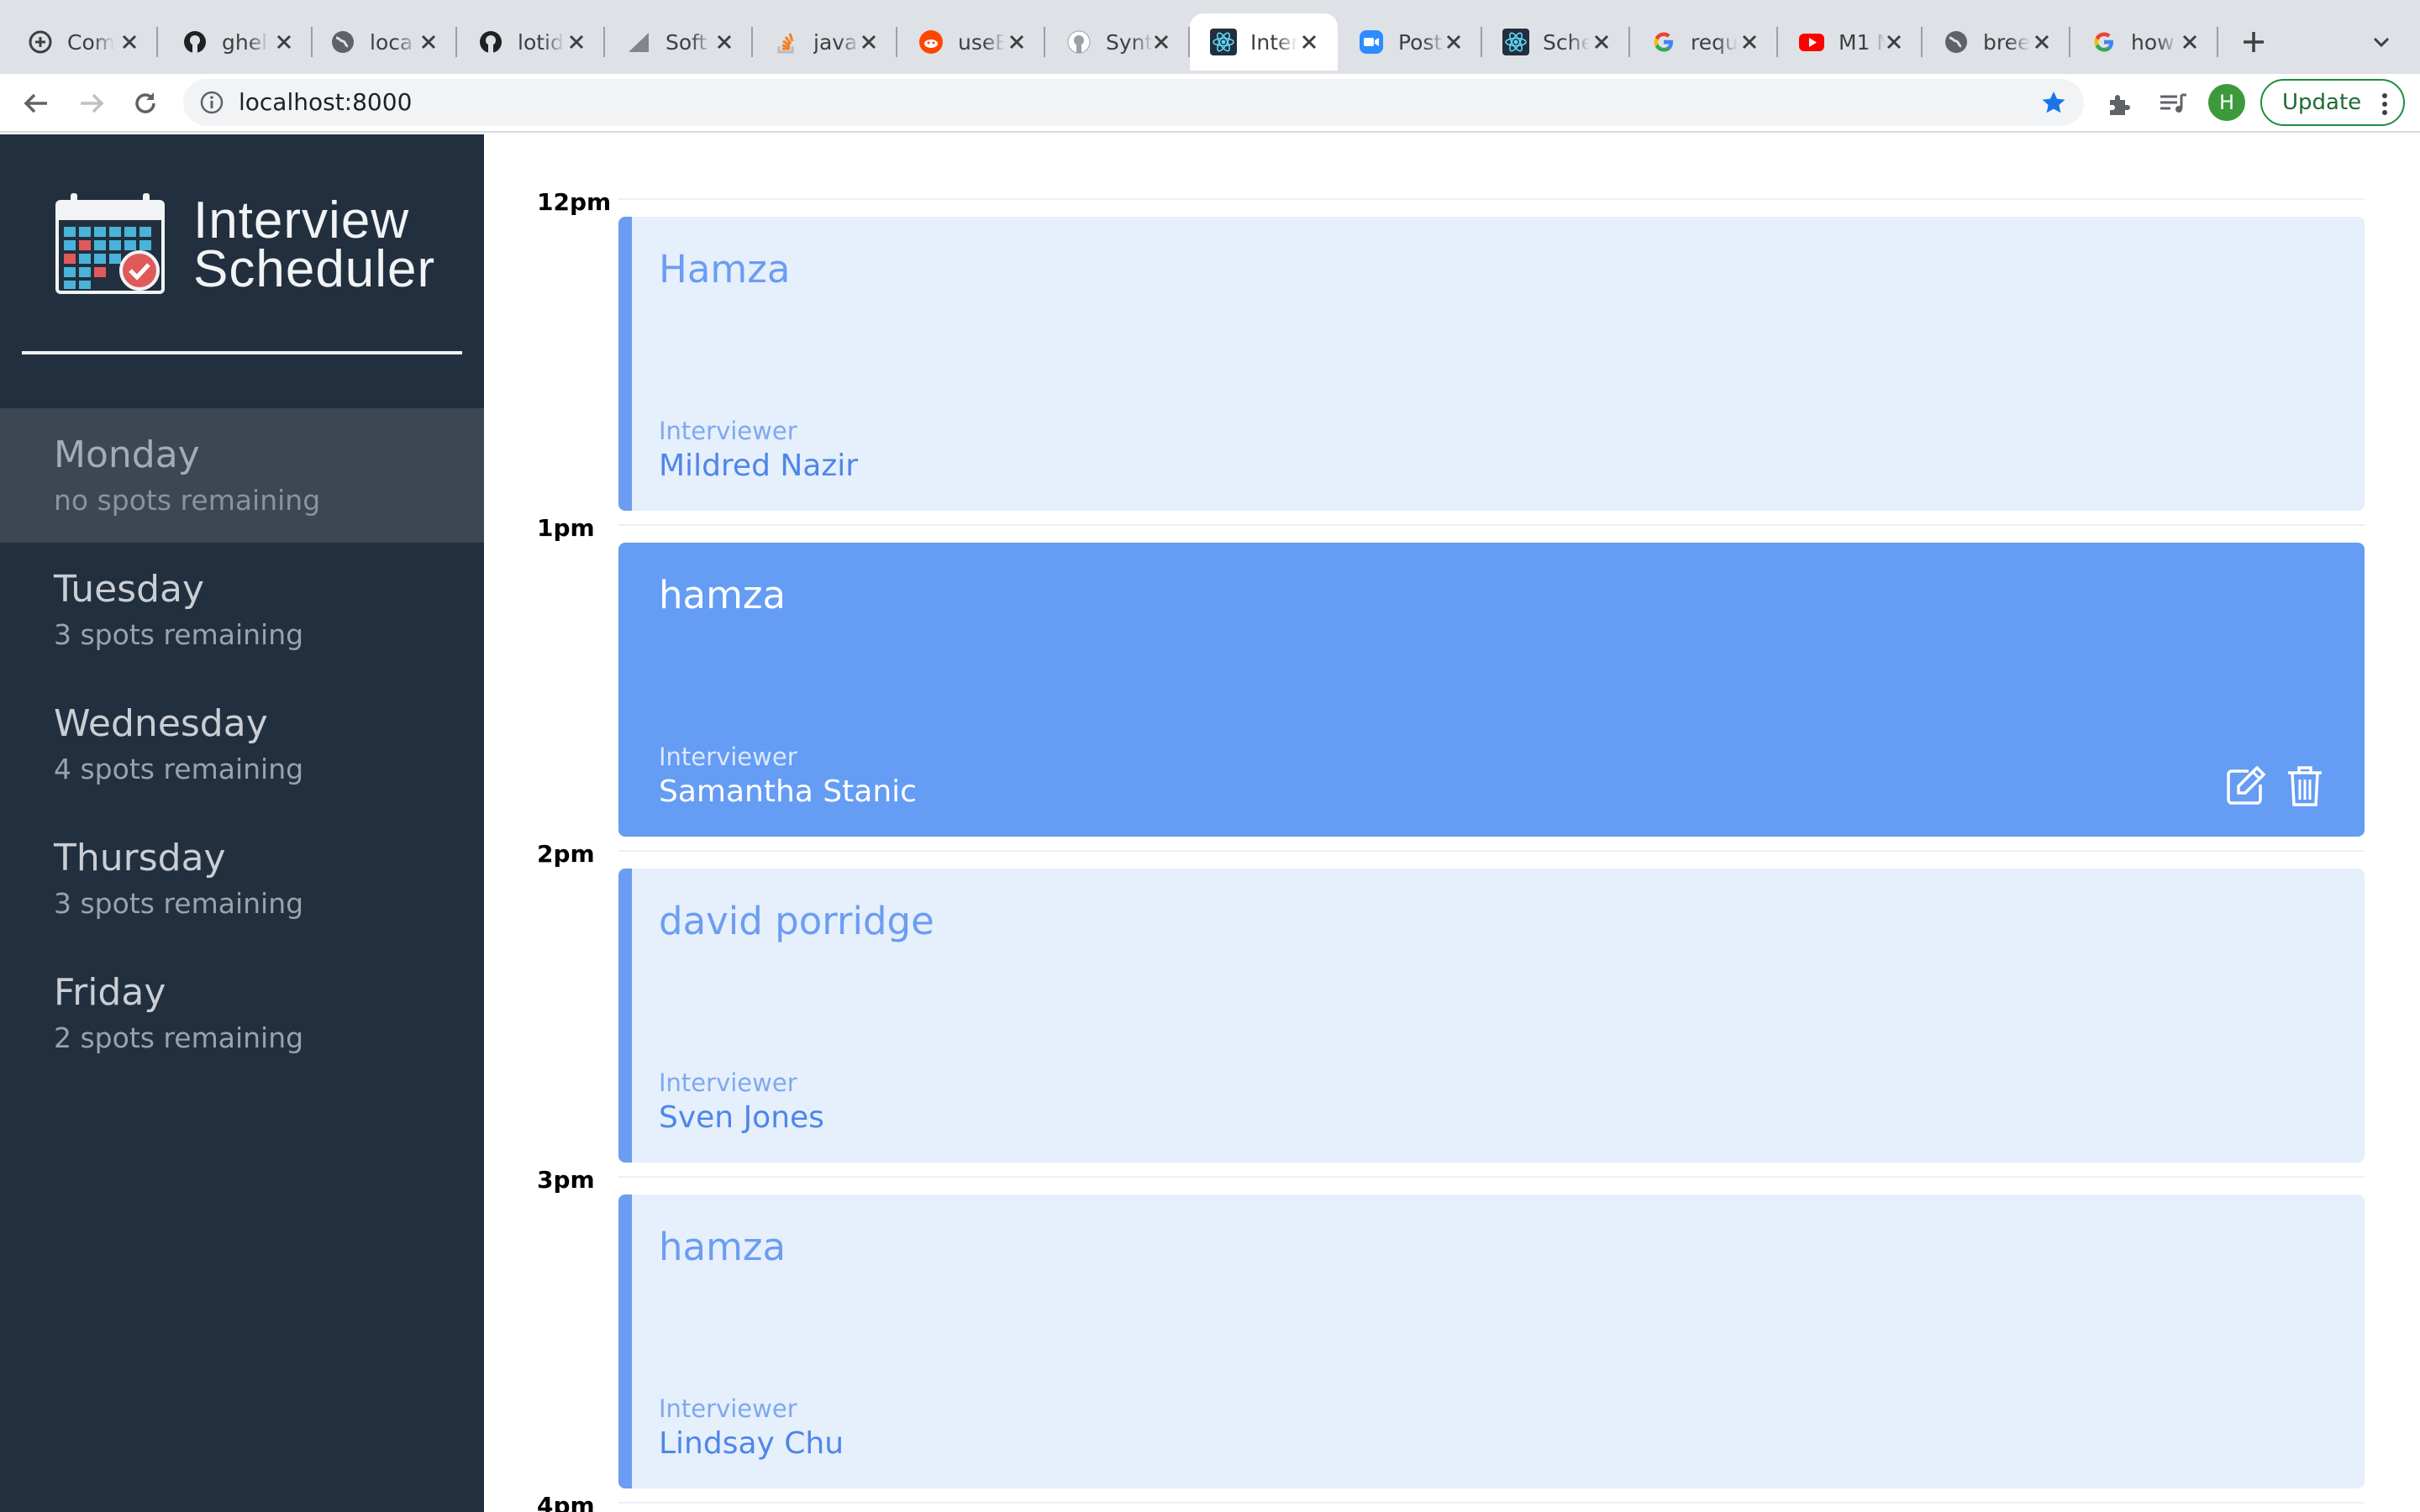 This screenshot has height=1512, width=2420. I want to click on app-name-line-2: Scheduler, so click(314, 269).